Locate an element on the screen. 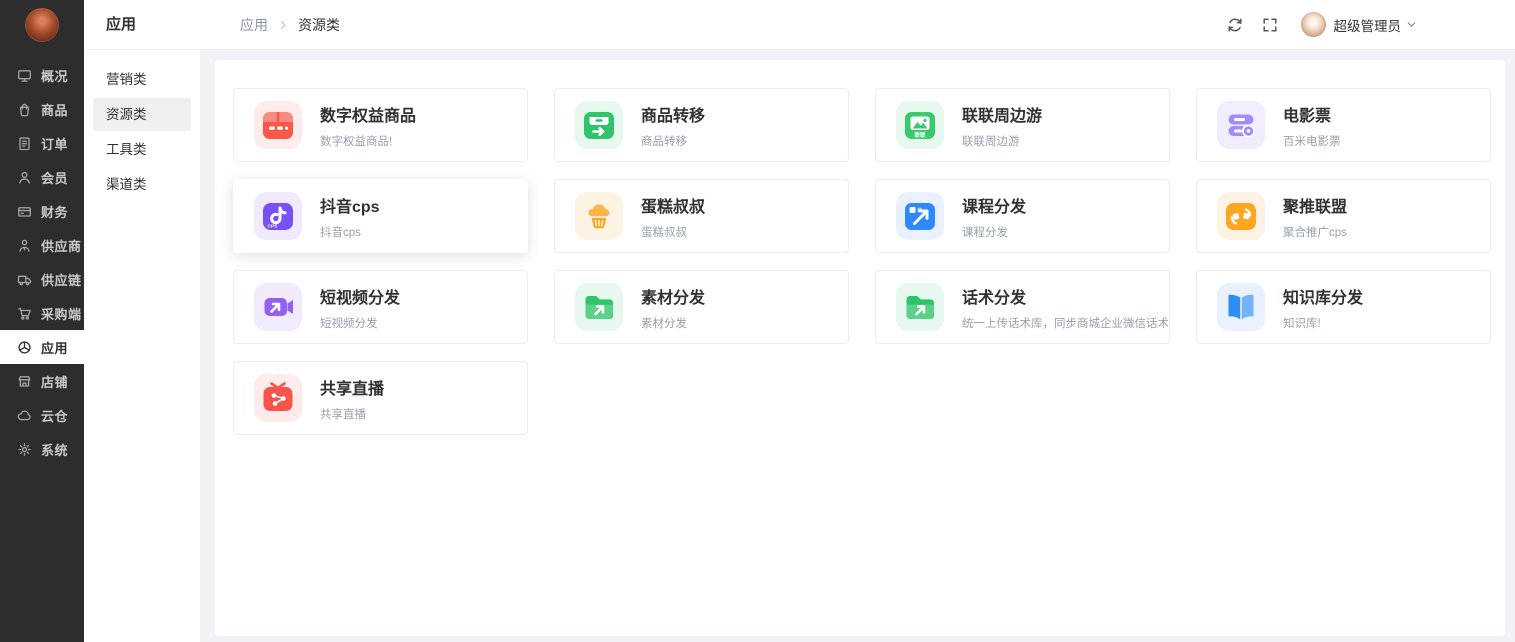 This screenshot has height=642, width=1515. app-card-subtitle: 素材分发 is located at coordinates (664, 323).